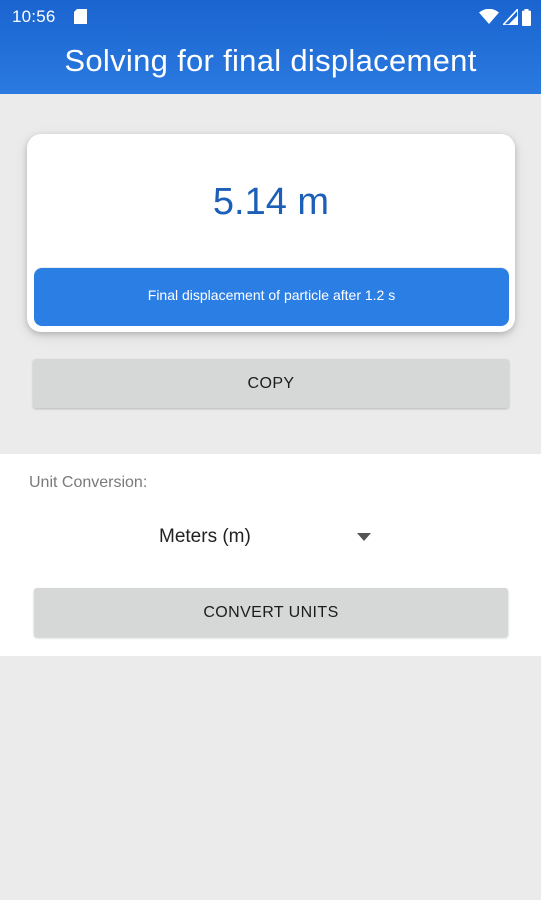 Image resolution: width=541 pixels, height=900 pixels. I want to click on status-time: 10:56, so click(34, 16).